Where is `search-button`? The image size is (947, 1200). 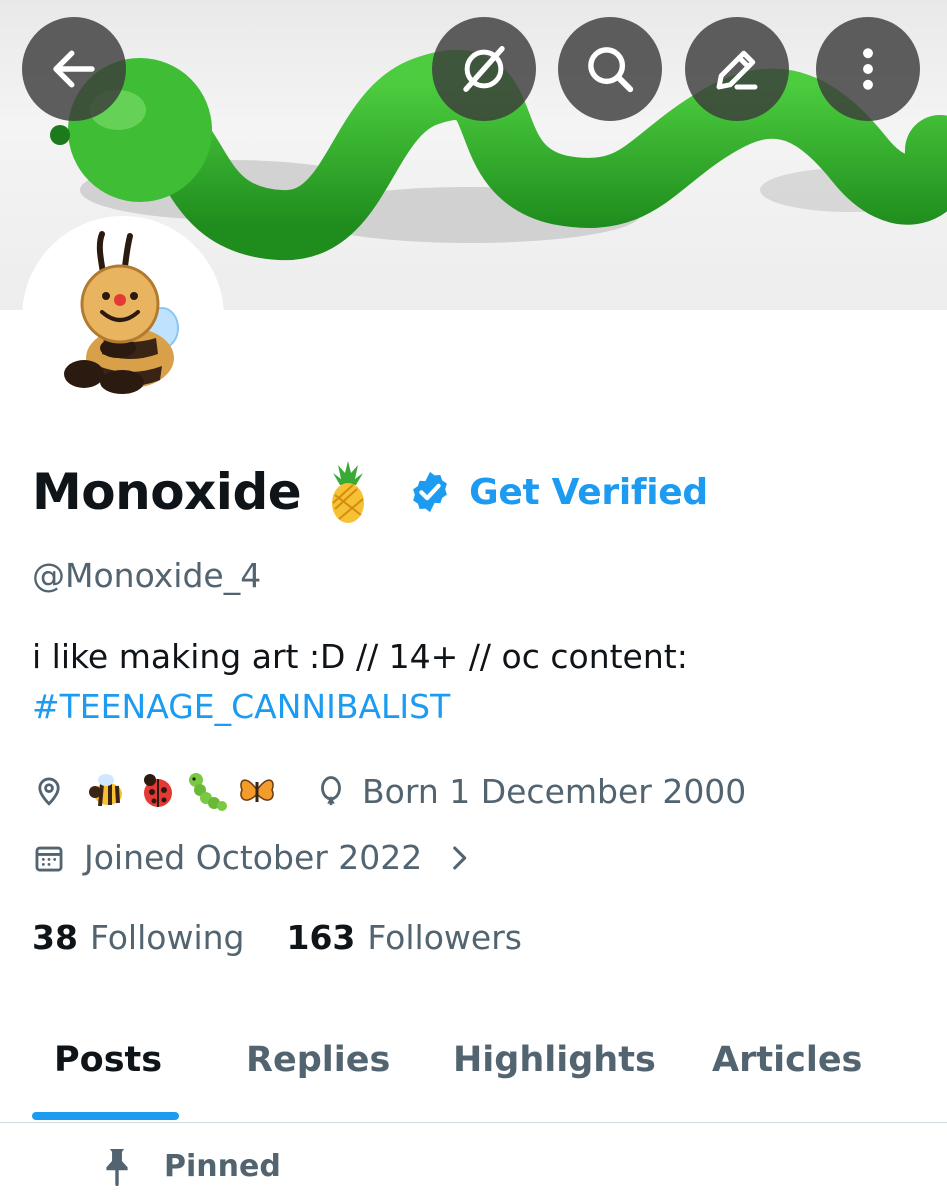 search-button is located at coordinates (610, 69).